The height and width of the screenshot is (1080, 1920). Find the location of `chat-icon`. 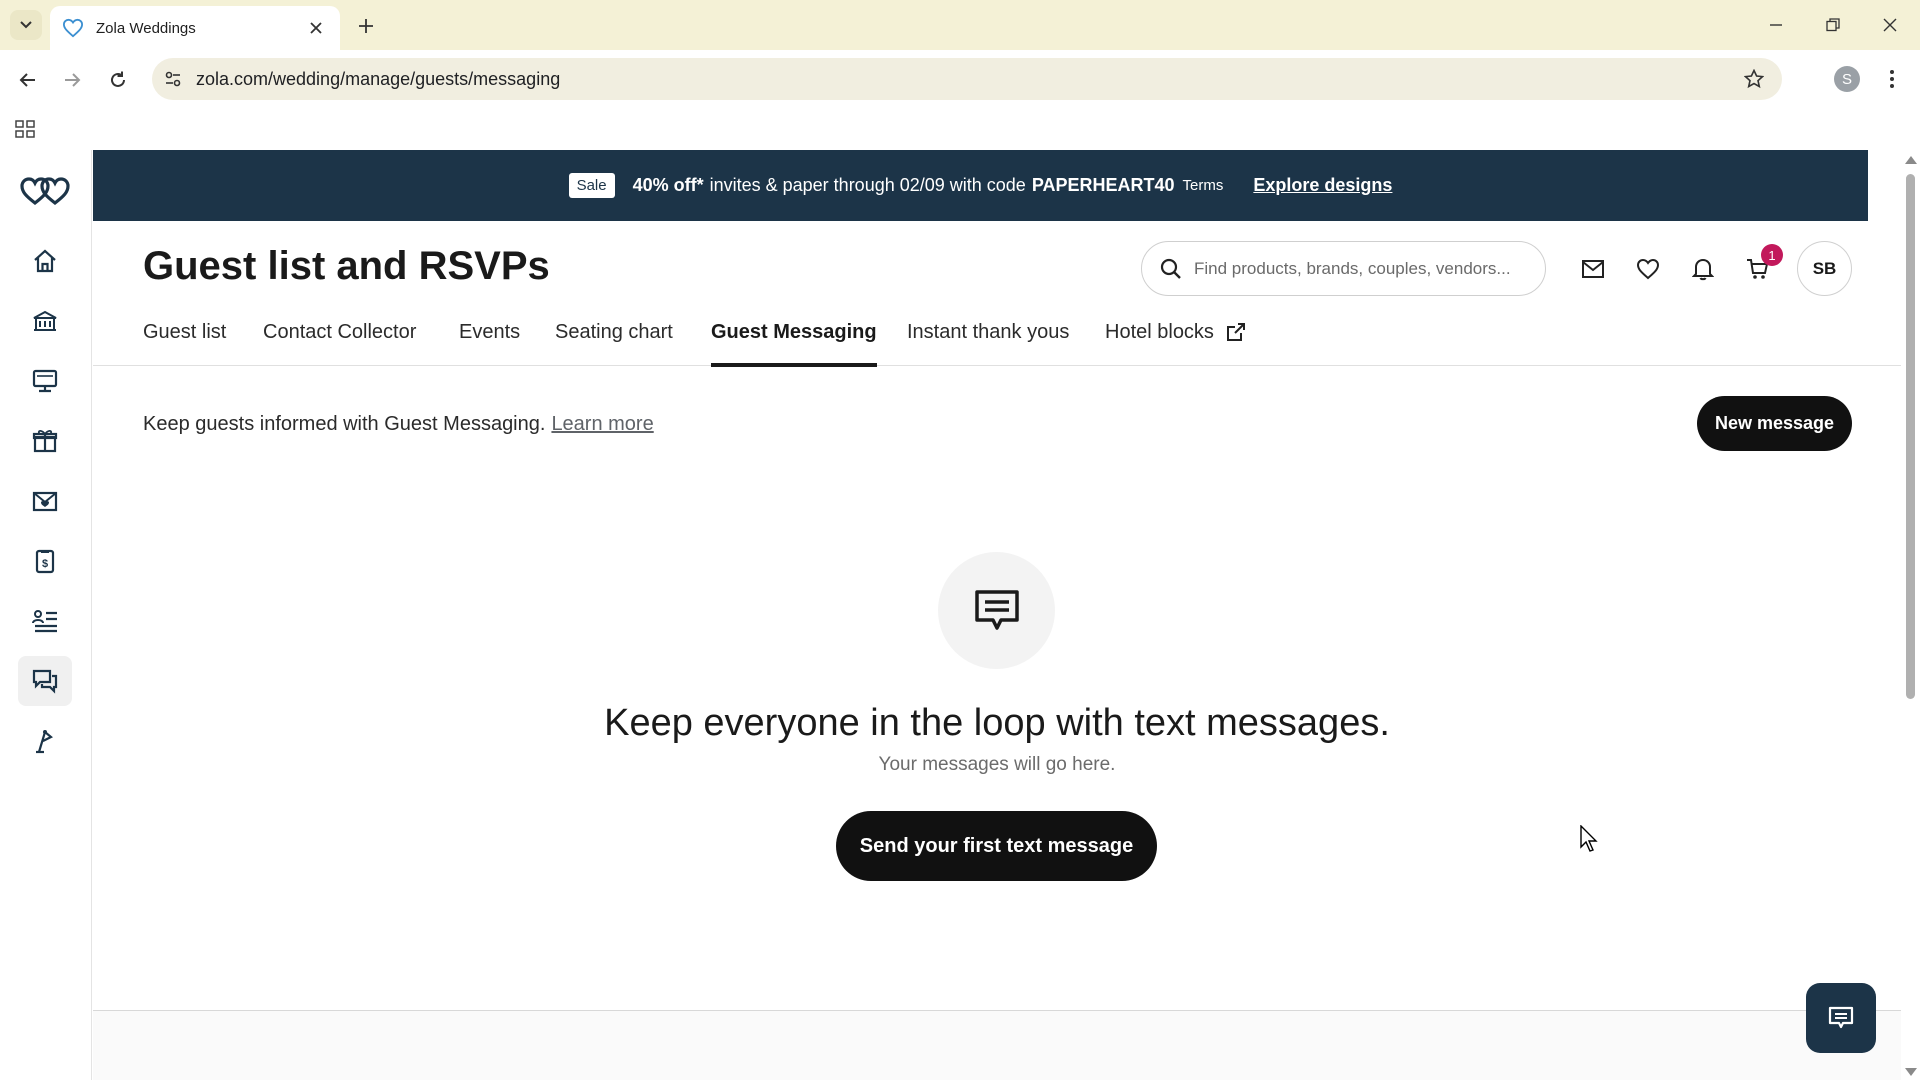

chat-icon is located at coordinates (1841, 1017).